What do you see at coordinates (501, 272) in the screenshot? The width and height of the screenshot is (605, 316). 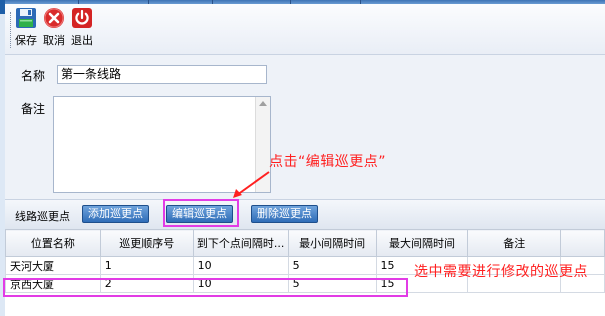 I see `select-hint-annotation: 选中需要进行修改的巡更点` at bounding box center [501, 272].